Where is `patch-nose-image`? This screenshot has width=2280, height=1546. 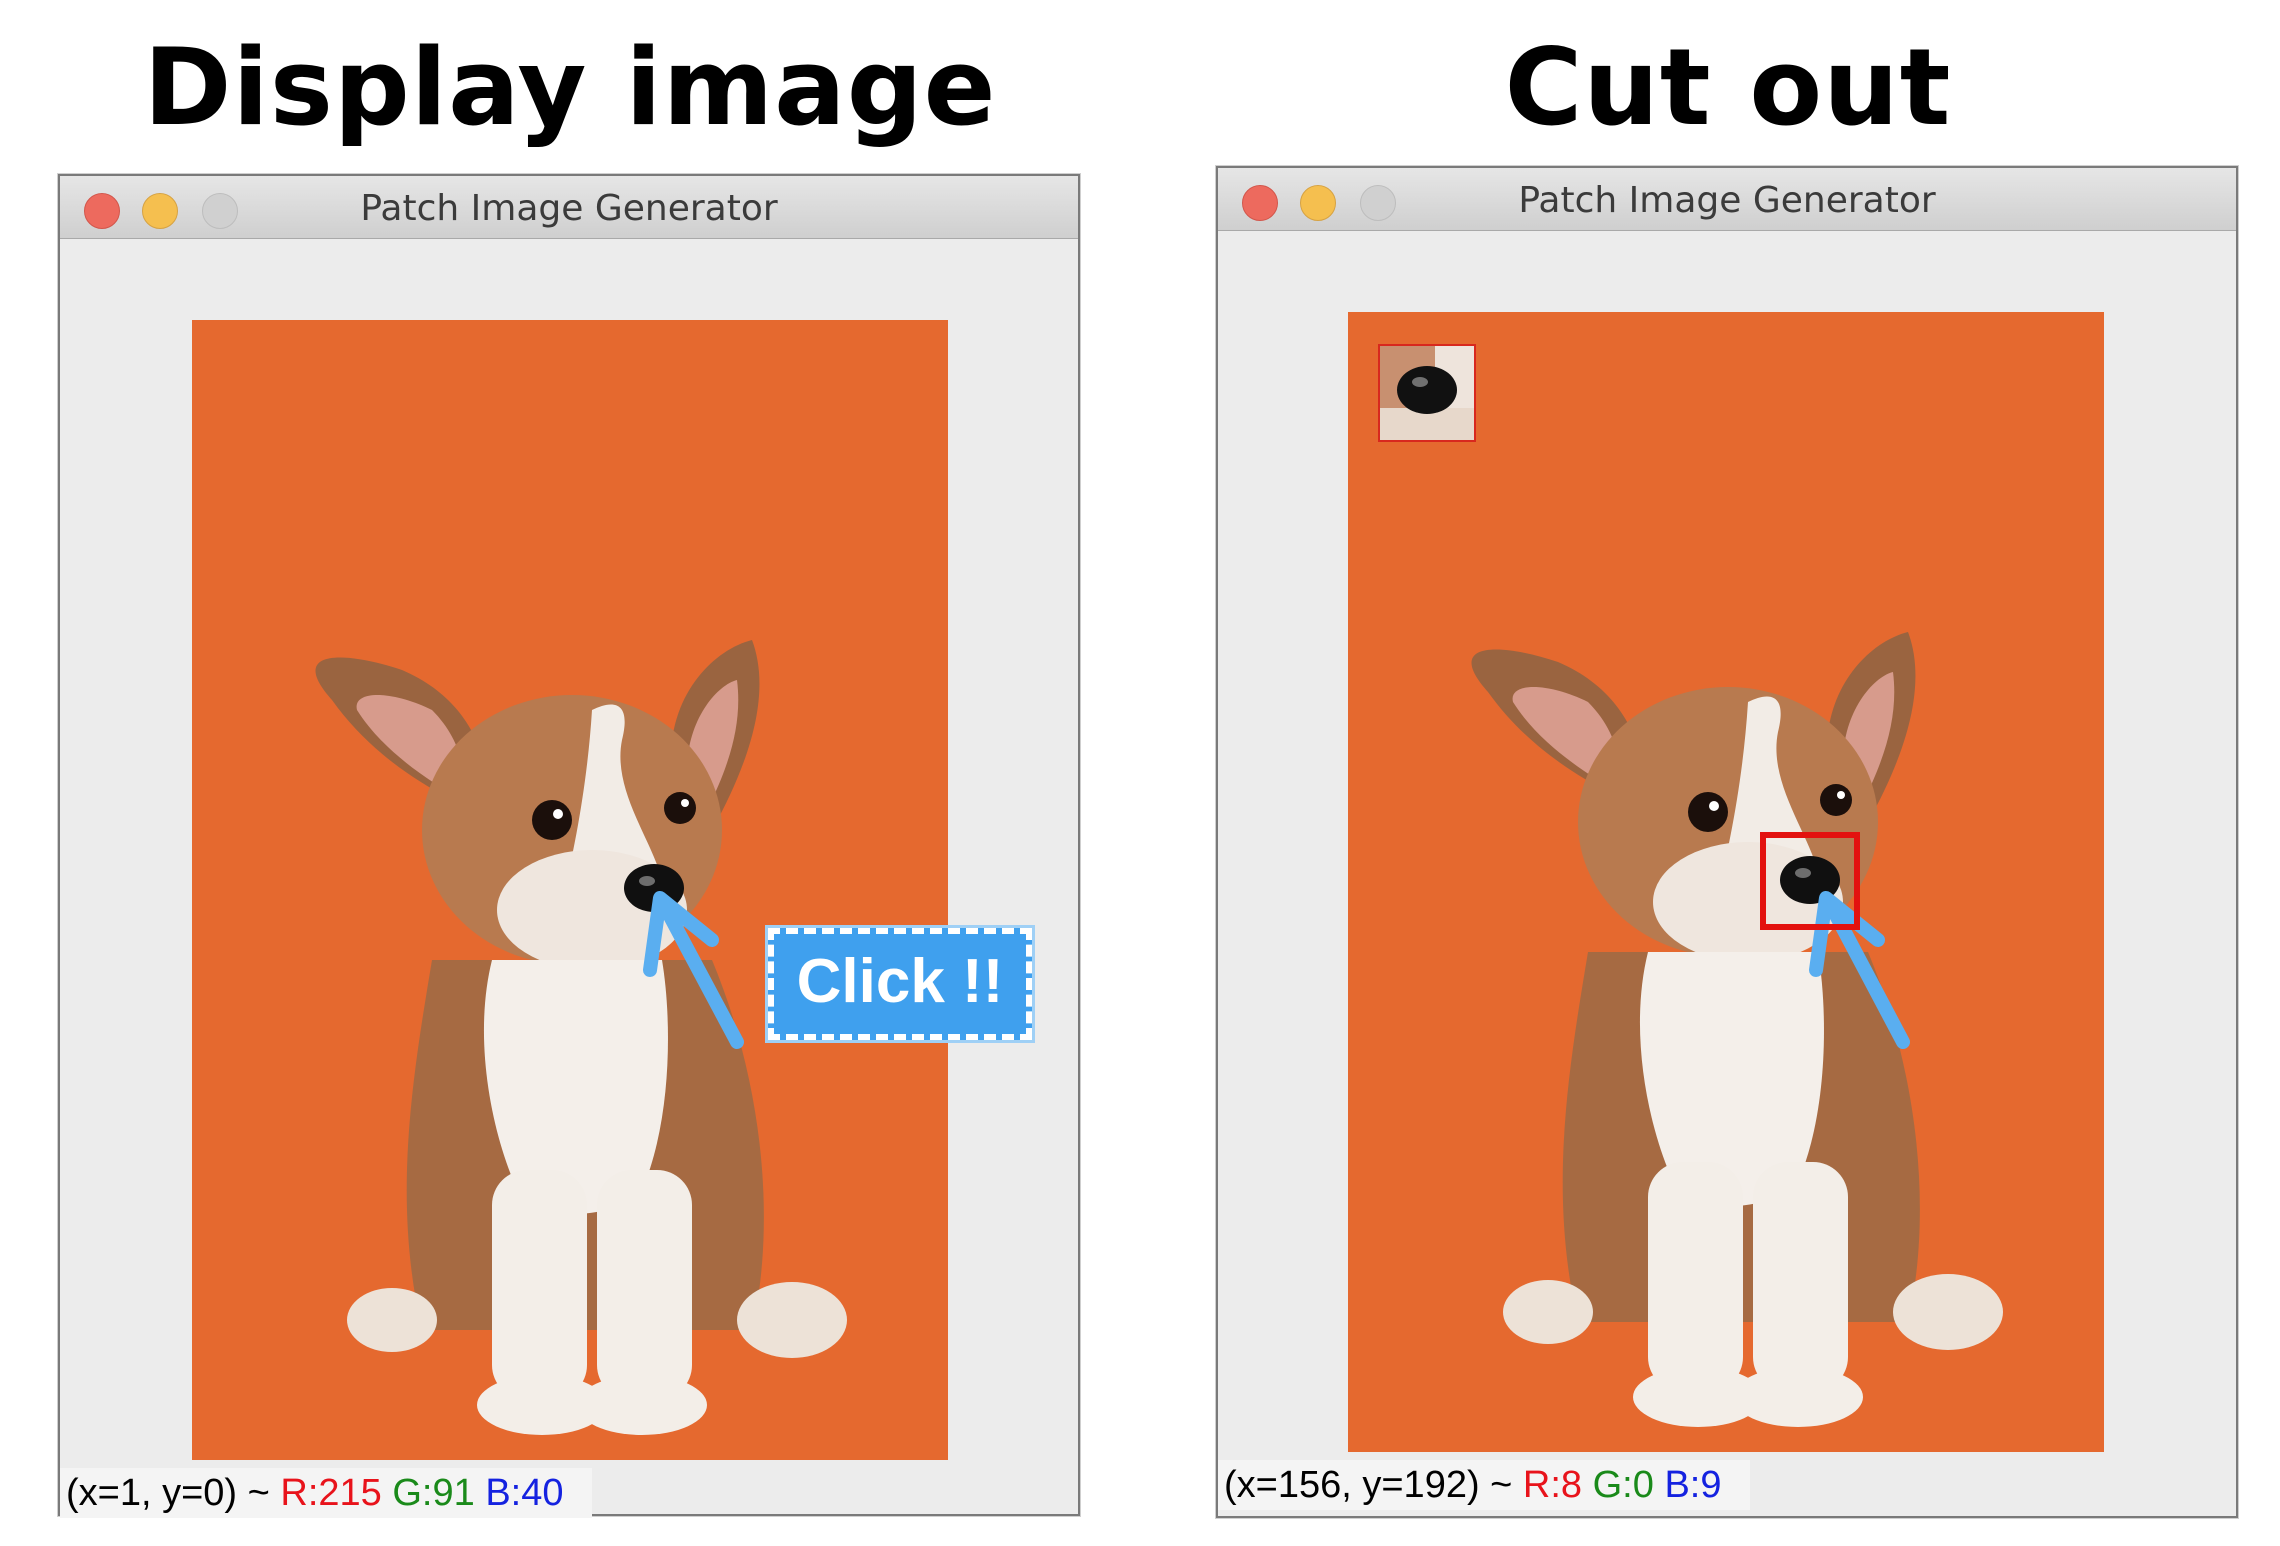
patch-nose-image is located at coordinates (1427, 393).